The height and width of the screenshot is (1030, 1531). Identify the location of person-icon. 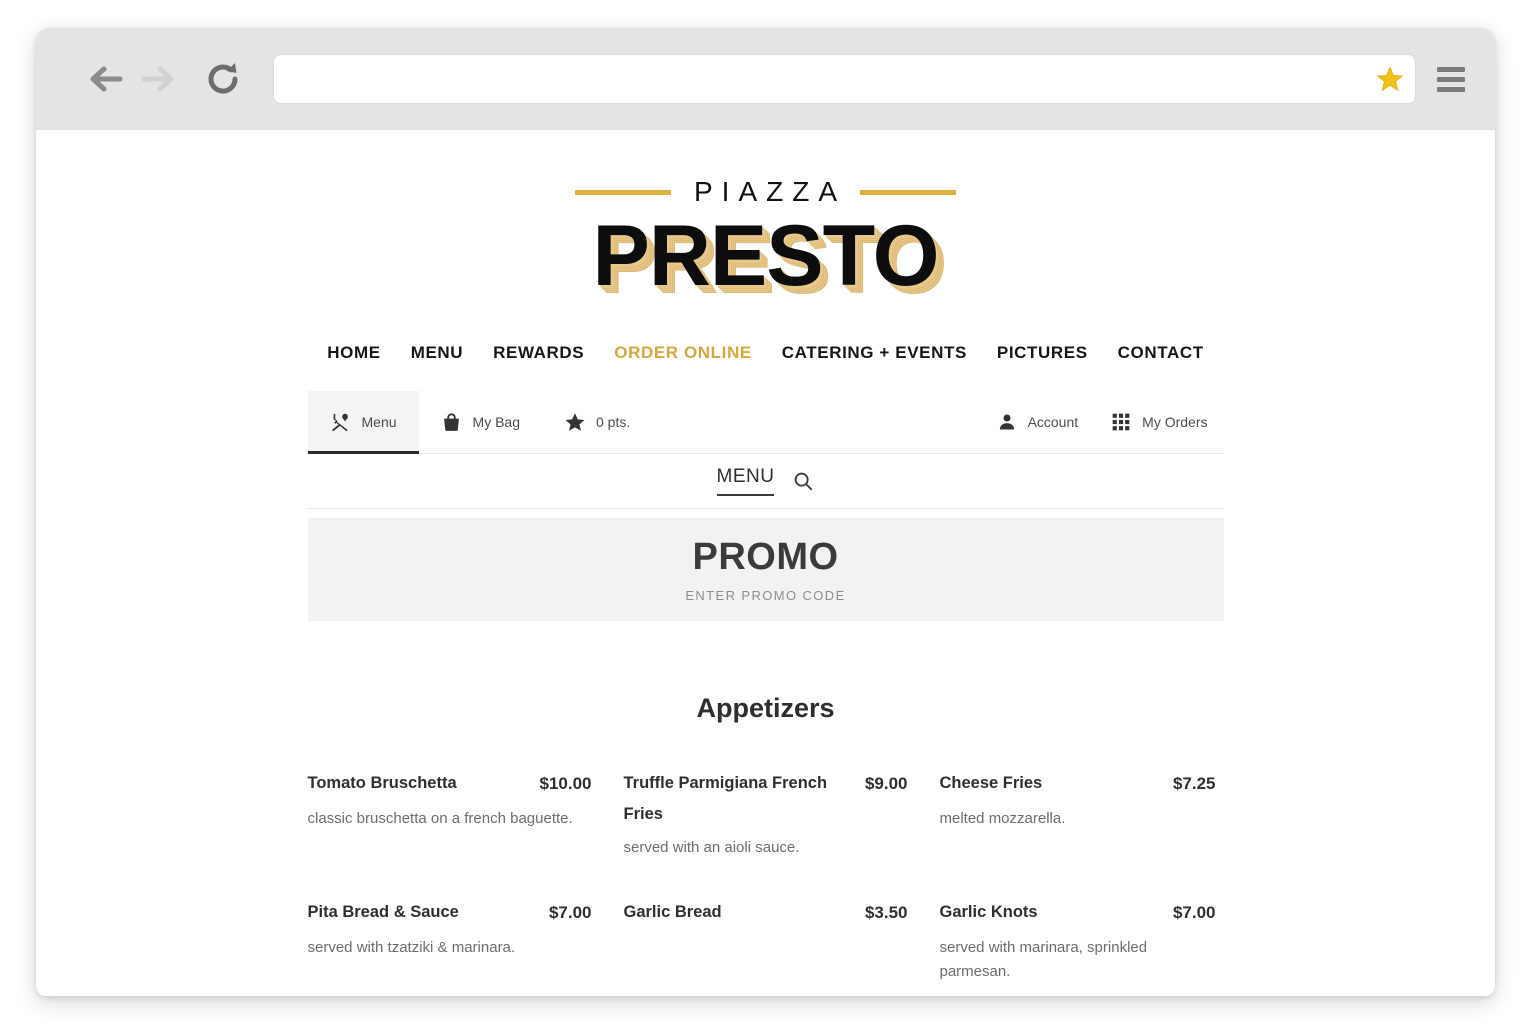
(1007, 422).